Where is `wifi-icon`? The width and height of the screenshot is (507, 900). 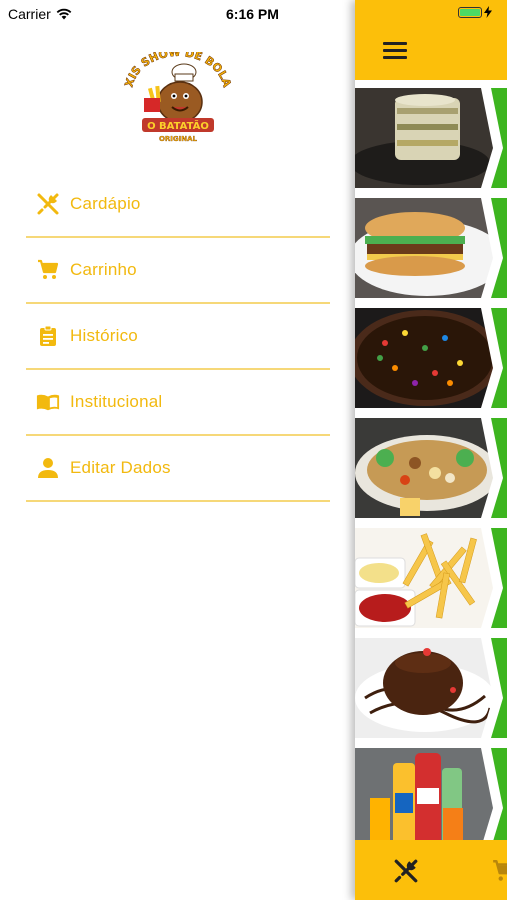
wifi-icon is located at coordinates (64, 14).